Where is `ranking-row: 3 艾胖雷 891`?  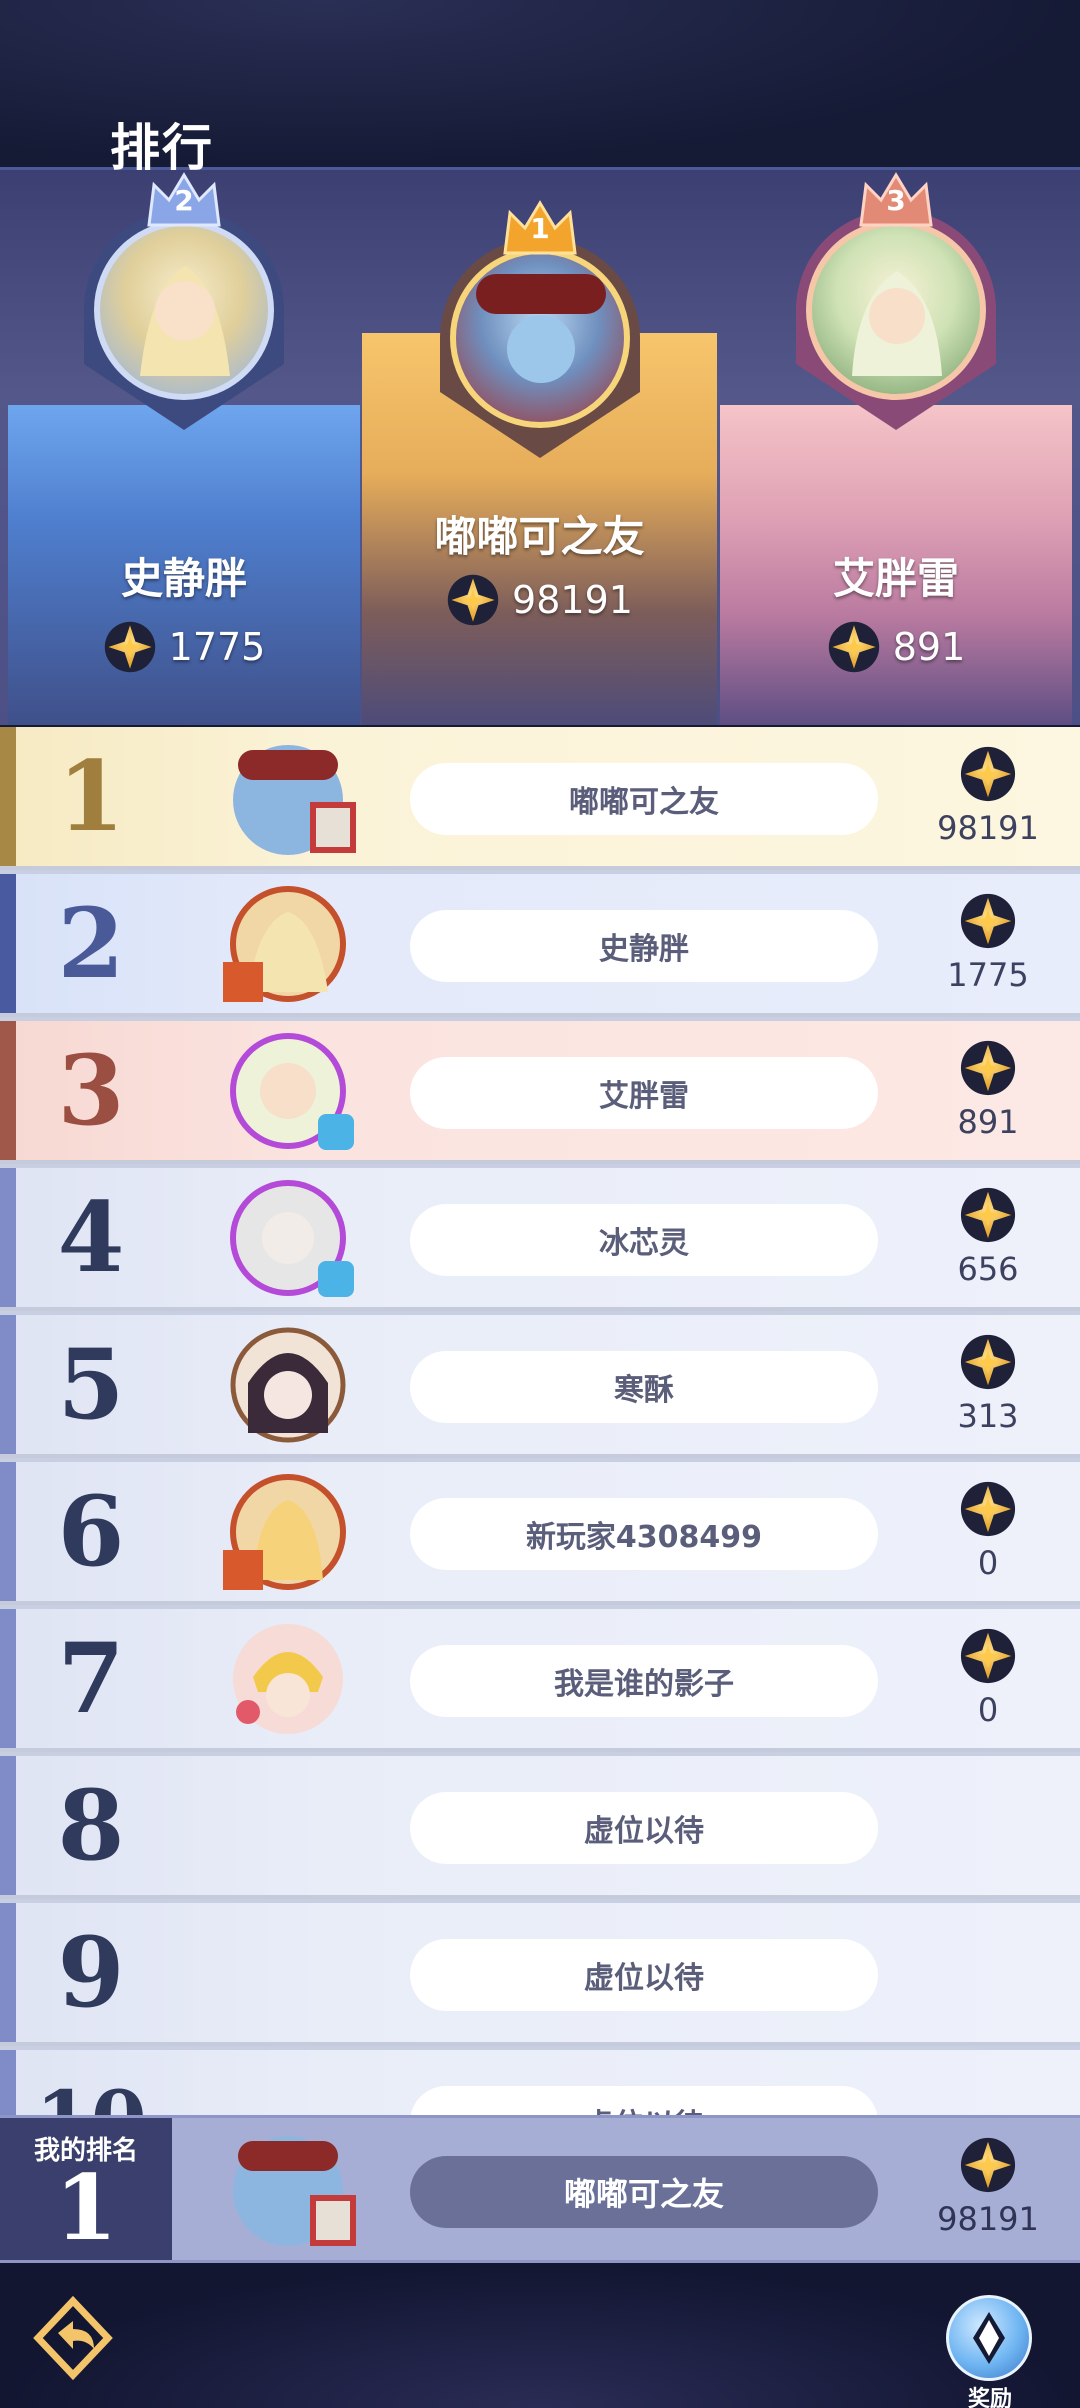
ranking-row: 3 艾胖雷 891 is located at coordinates (540, 1092).